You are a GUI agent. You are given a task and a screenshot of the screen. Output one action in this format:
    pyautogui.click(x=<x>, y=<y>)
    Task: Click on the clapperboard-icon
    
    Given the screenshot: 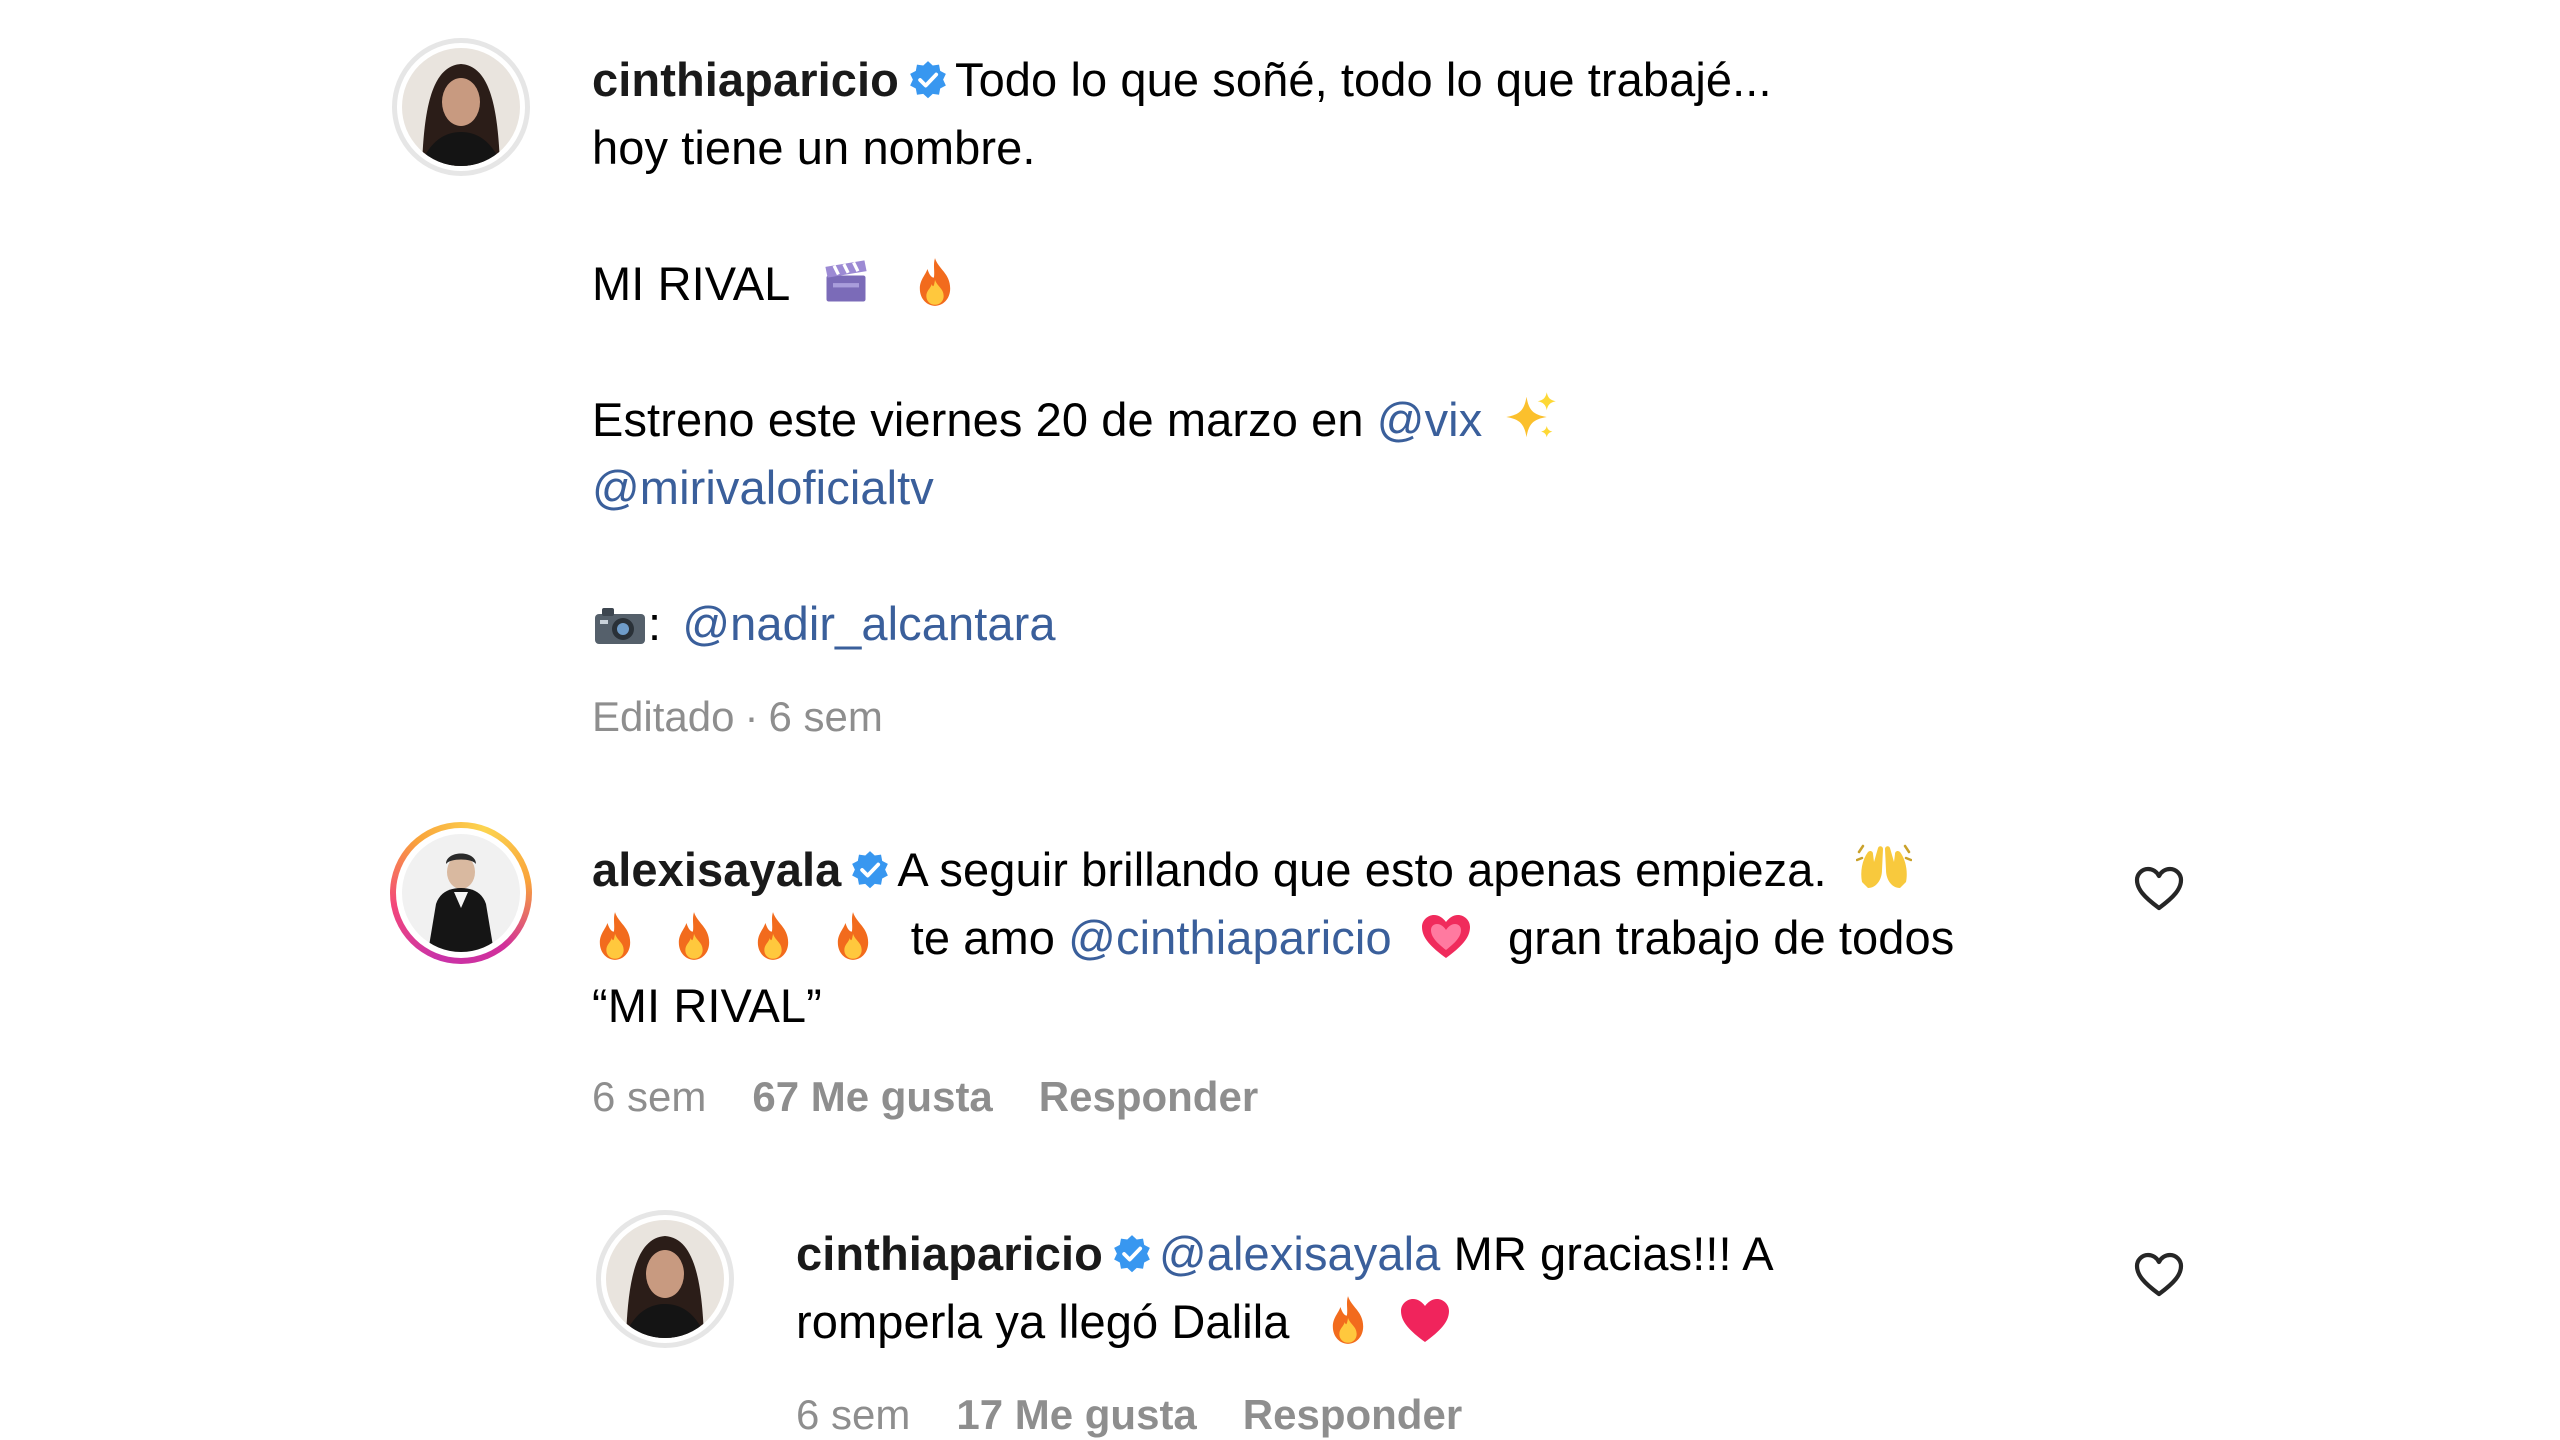 What is the action you would take?
    pyautogui.click(x=846, y=281)
    